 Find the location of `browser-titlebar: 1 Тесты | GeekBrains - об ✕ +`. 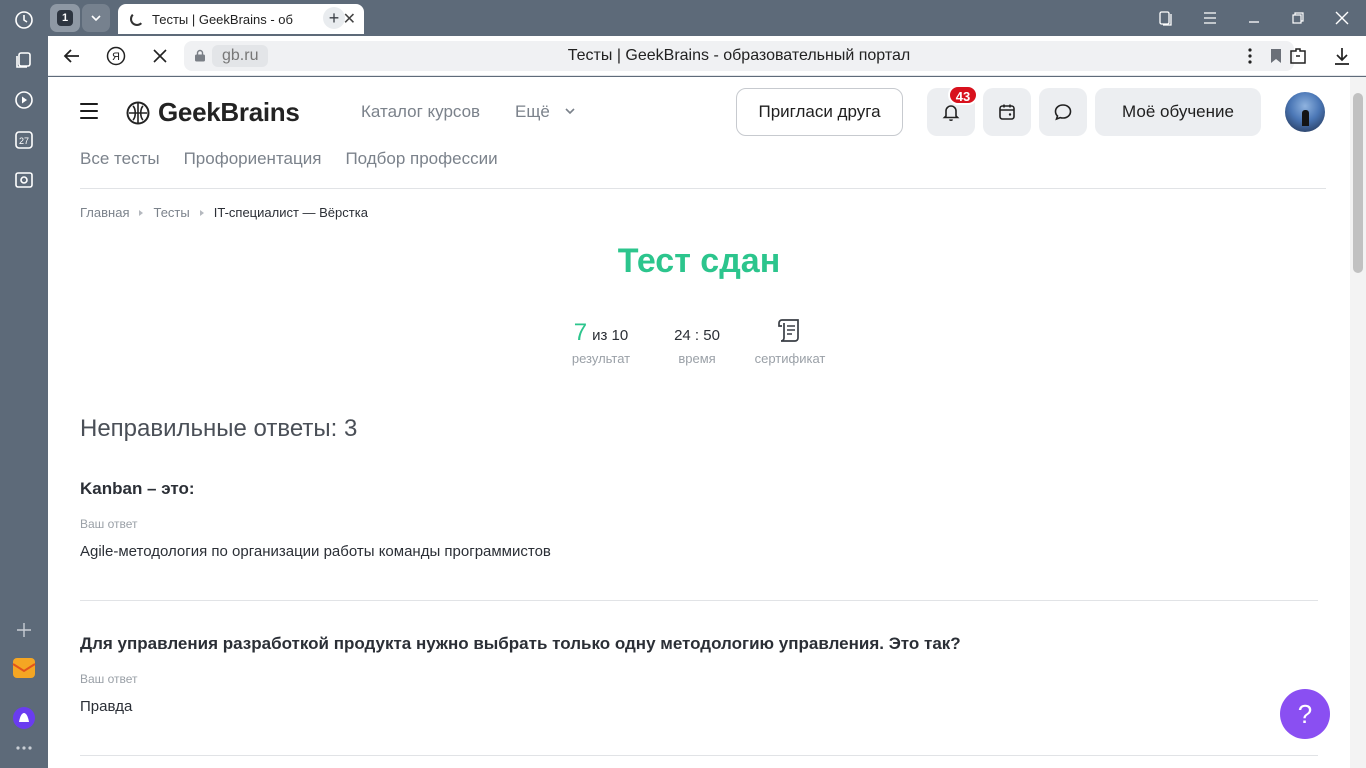

browser-titlebar: 1 Тесты | GeekBrains - об ✕ + is located at coordinates (707, 18).